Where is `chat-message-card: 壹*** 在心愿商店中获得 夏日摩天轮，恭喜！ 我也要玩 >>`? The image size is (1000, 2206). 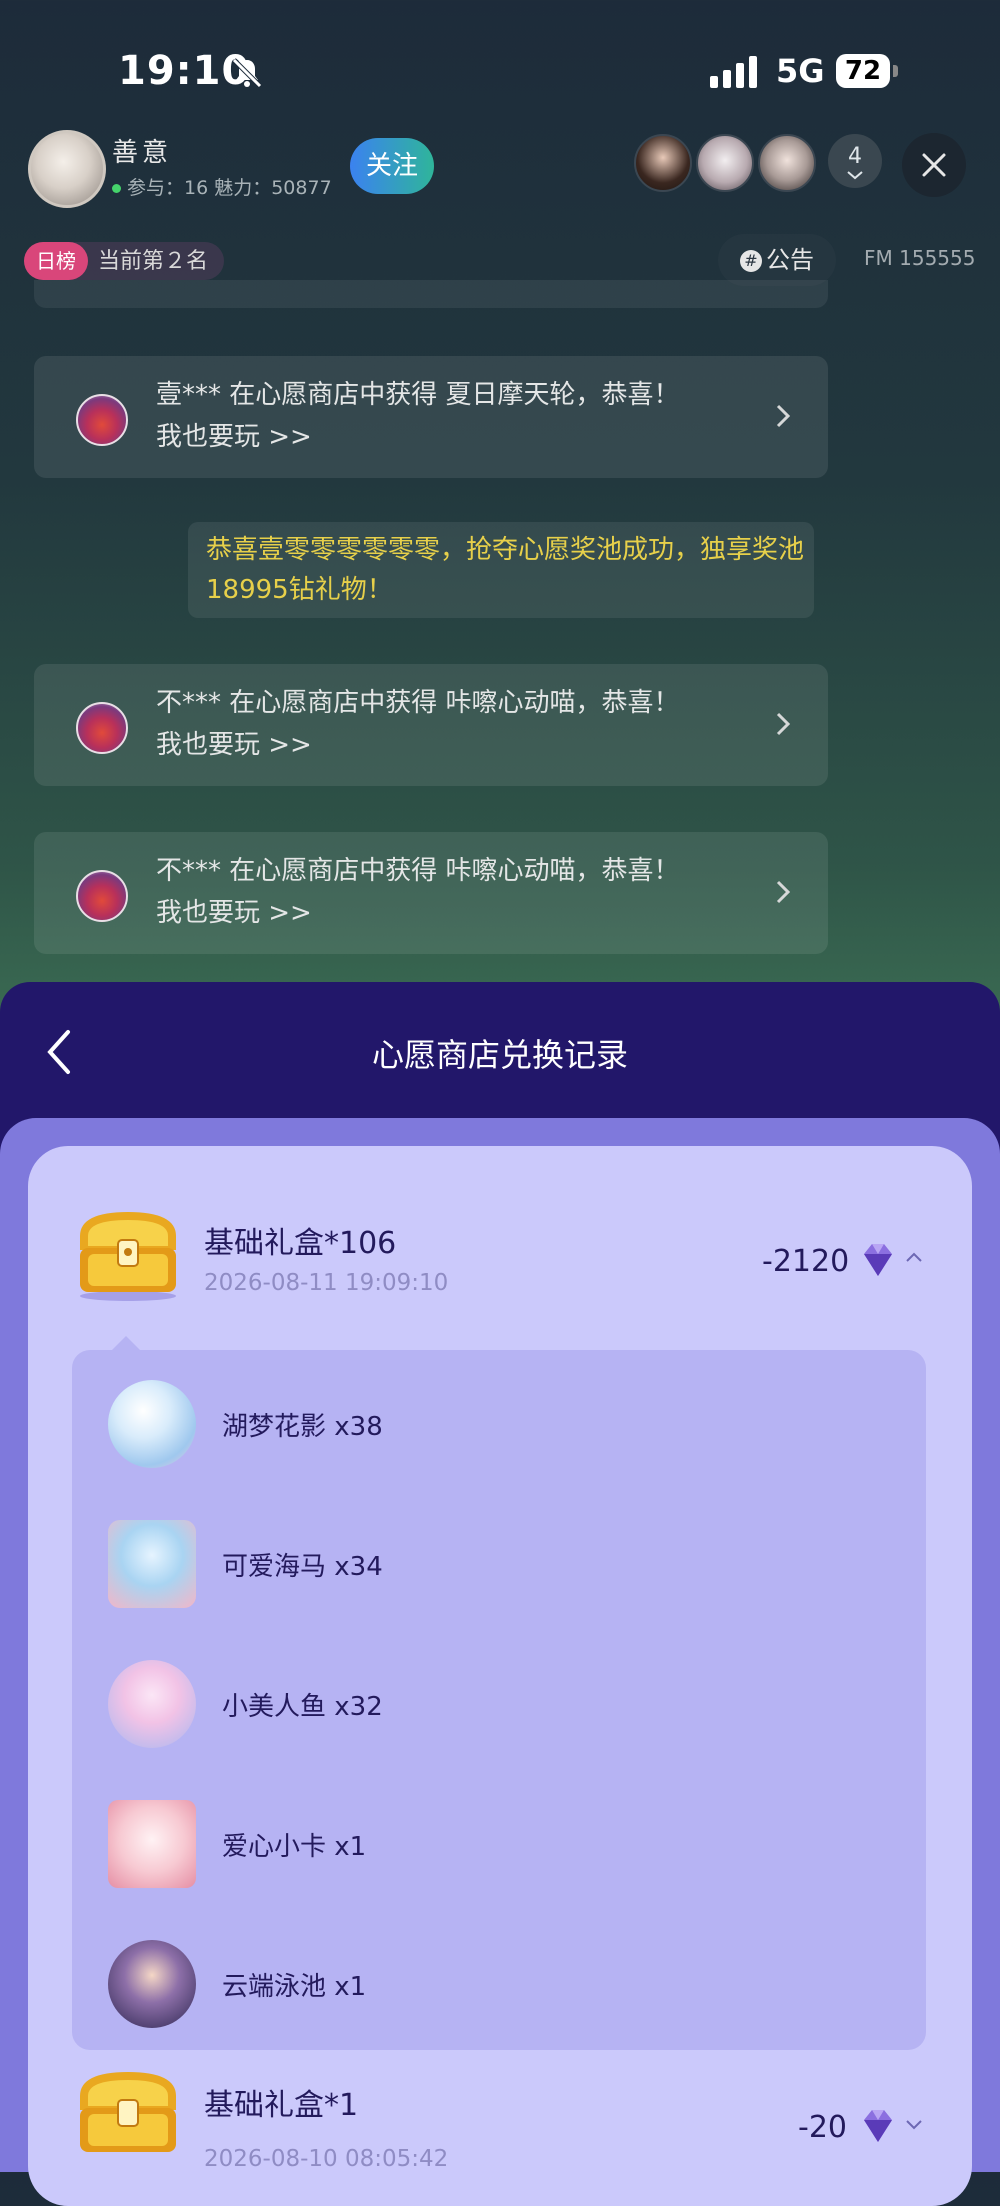
chat-message-card: 壹*** 在心愿商店中获得 夏日摩天轮，恭喜！ 我也要玩 >> is located at coordinates (431, 417).